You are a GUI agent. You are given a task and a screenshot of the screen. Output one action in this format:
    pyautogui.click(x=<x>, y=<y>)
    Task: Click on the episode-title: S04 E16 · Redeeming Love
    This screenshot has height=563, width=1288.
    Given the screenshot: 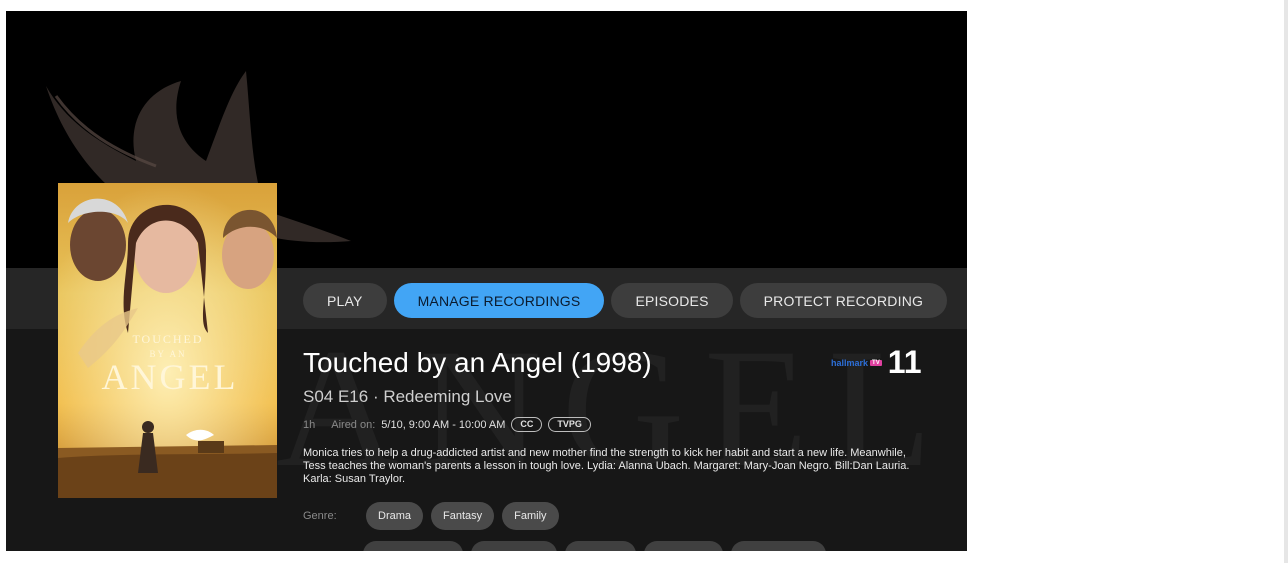 What is the action you would take?
    pyautogui.click(x=407, y=396)
    